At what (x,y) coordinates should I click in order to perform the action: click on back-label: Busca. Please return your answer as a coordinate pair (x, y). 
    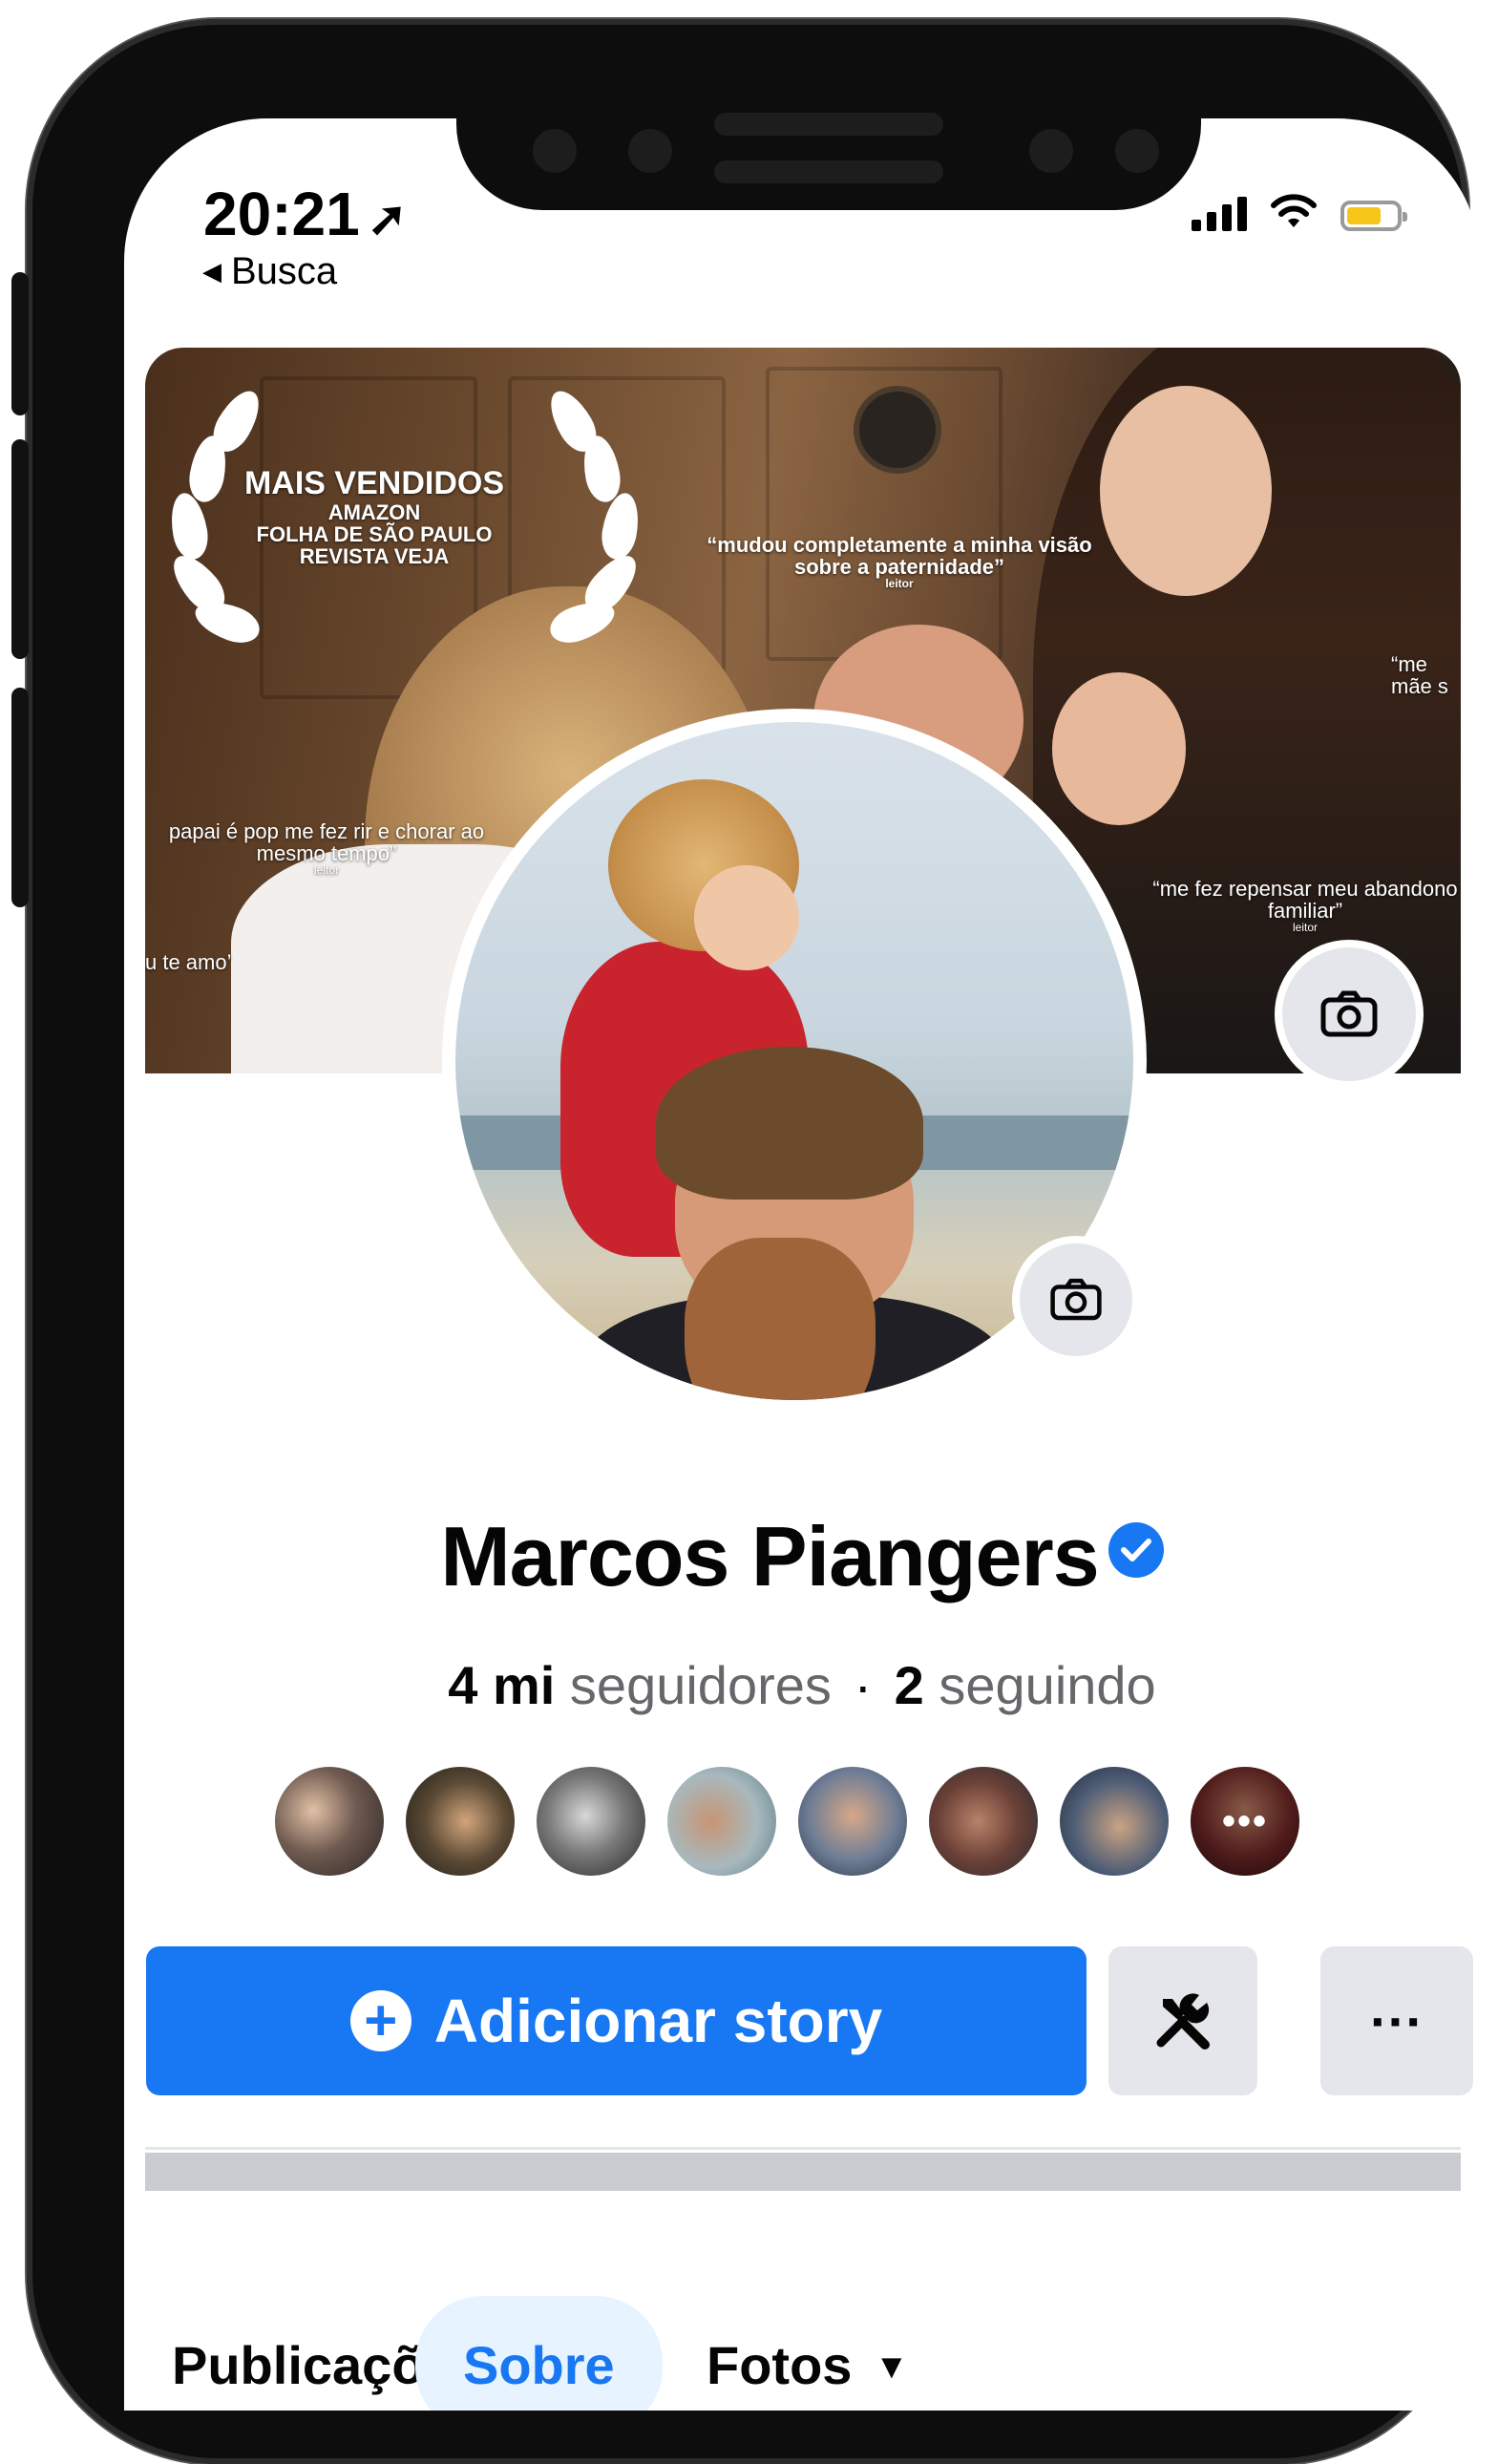
    Looking at the image, I should click on (284, 271).